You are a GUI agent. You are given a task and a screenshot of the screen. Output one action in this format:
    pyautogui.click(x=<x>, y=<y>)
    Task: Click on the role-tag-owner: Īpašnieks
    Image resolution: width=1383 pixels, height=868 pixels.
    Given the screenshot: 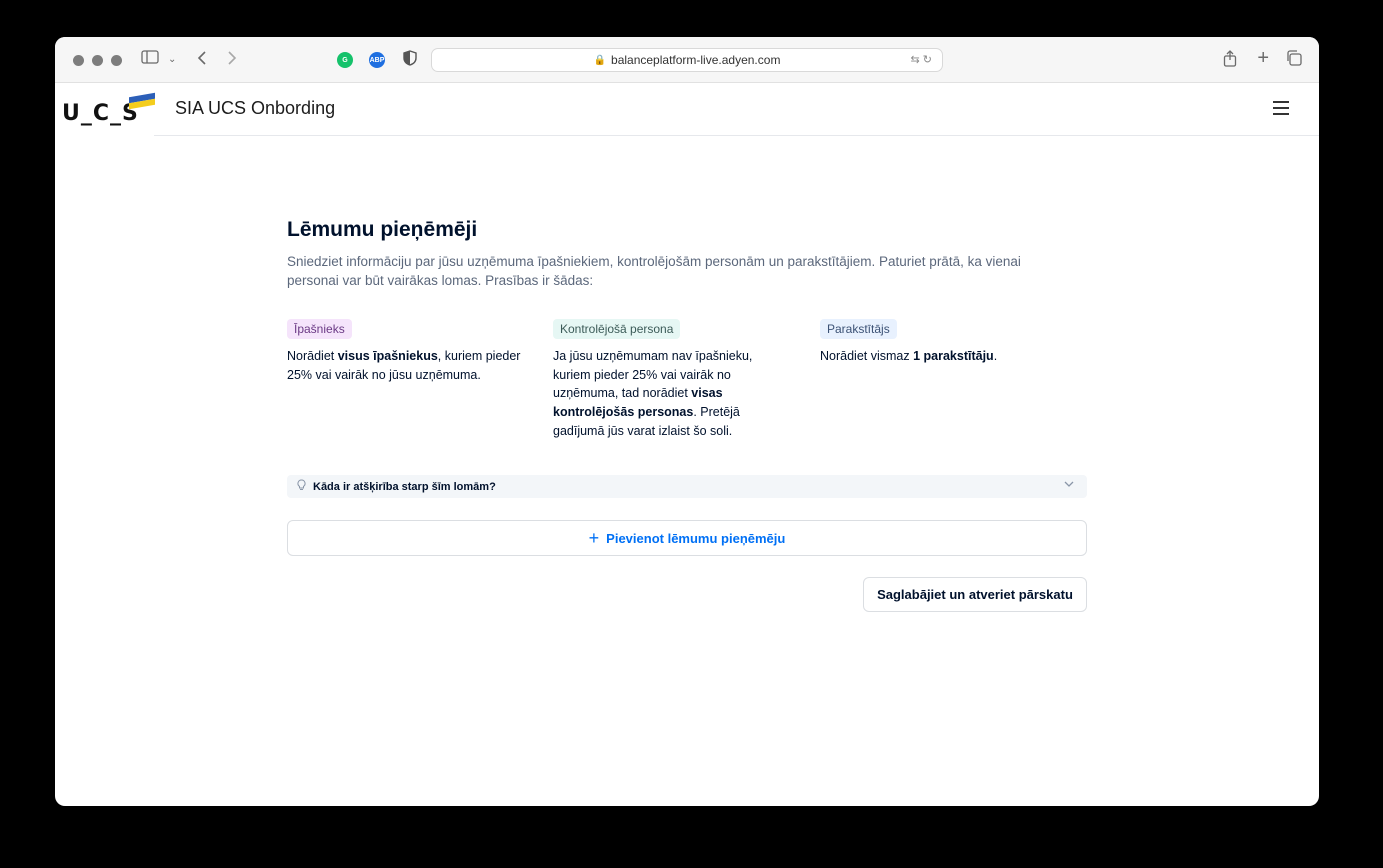 What is the action you would take?
    pyautogui.click(x=319, y=329)
    